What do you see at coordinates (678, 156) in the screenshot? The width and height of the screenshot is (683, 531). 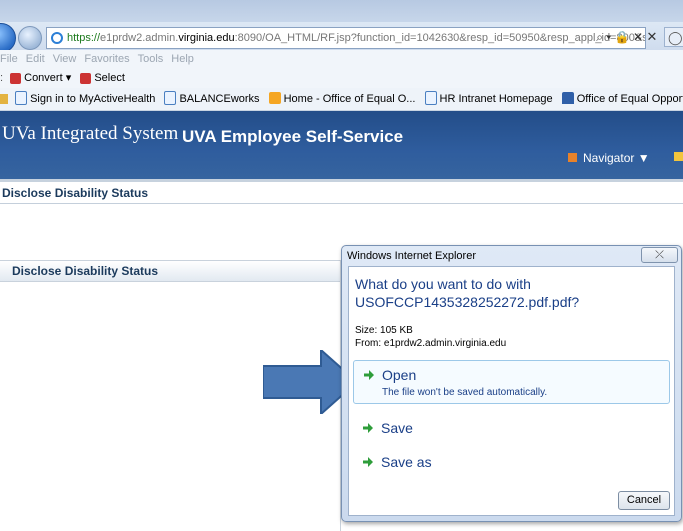 I see `favorites-icon` at bounding box center [678, 156].